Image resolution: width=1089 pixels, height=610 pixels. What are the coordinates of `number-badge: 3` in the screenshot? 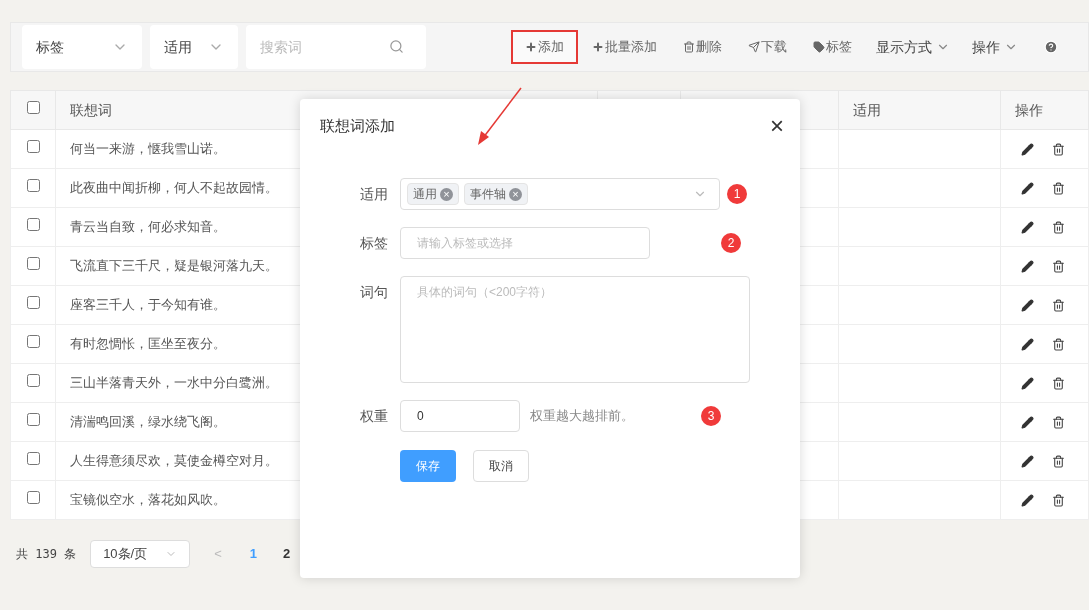 It's located at (711, 416).